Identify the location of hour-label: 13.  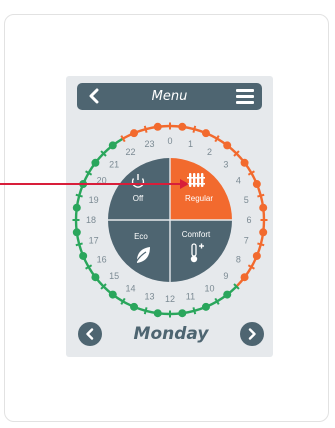
(150, 297).